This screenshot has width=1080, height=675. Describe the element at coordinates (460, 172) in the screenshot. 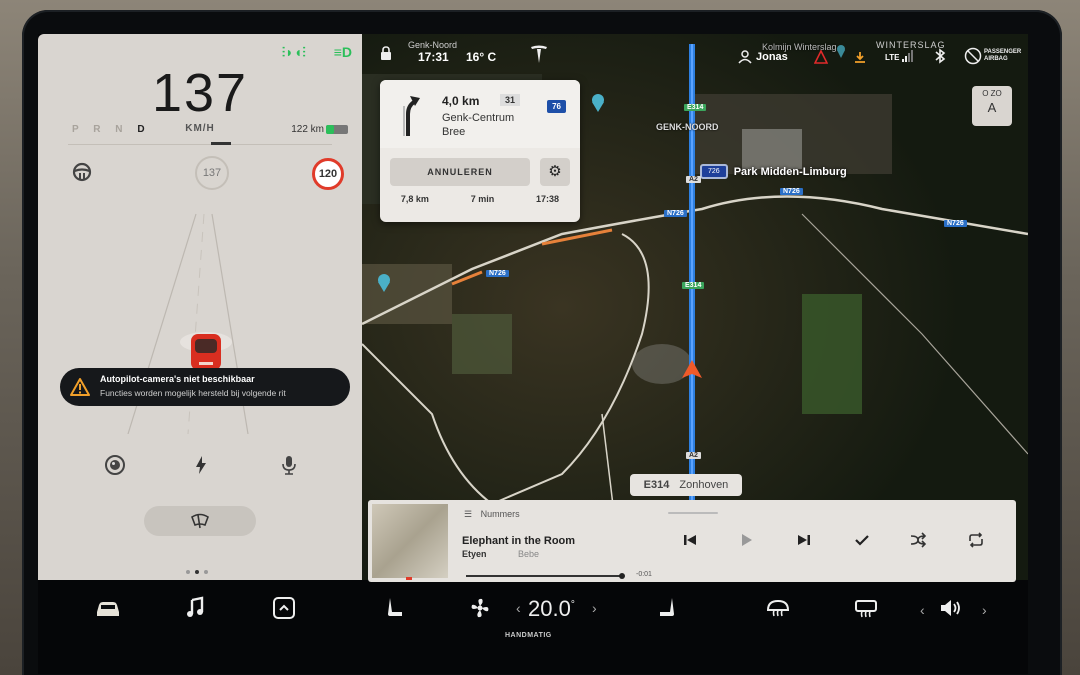

I see `cancel-navigation-button: ANNULEREN` at that location.